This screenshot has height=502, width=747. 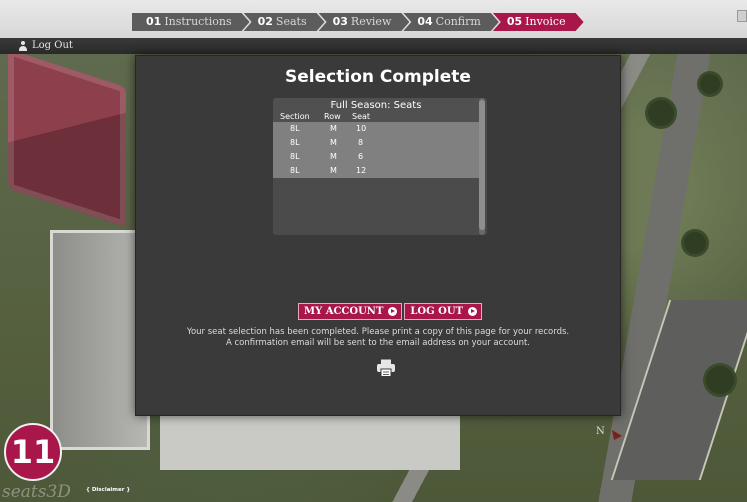 I want to click on step-number: 03, so click(x=340, y=21).